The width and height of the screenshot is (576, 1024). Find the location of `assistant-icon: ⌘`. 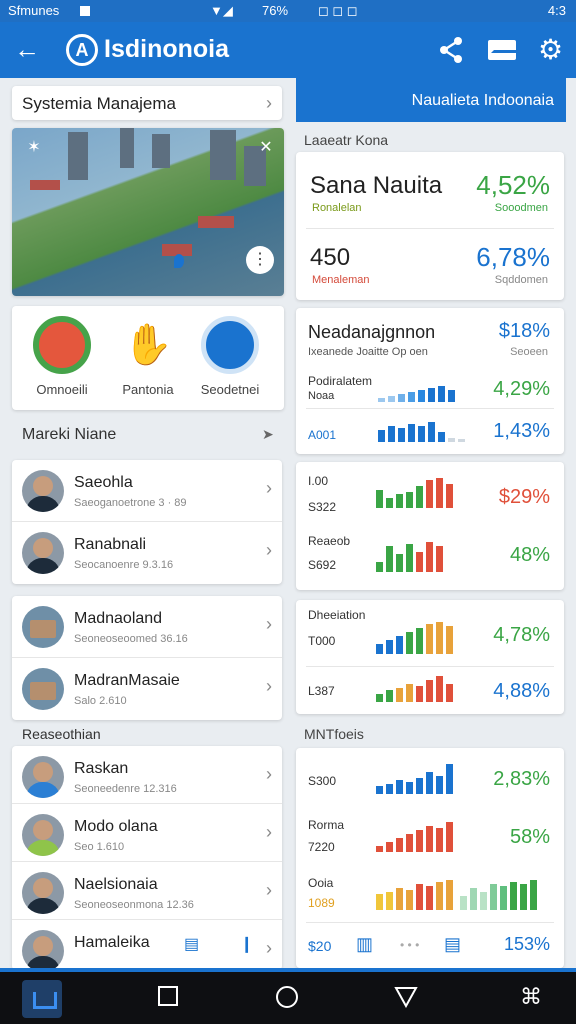

assistant-icon: ⌘ is located at coordinates (531, 997).